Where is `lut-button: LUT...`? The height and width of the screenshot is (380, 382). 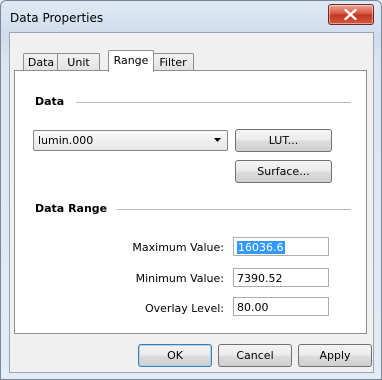
lut-button: LUT... is located at coordinates (283, 140).